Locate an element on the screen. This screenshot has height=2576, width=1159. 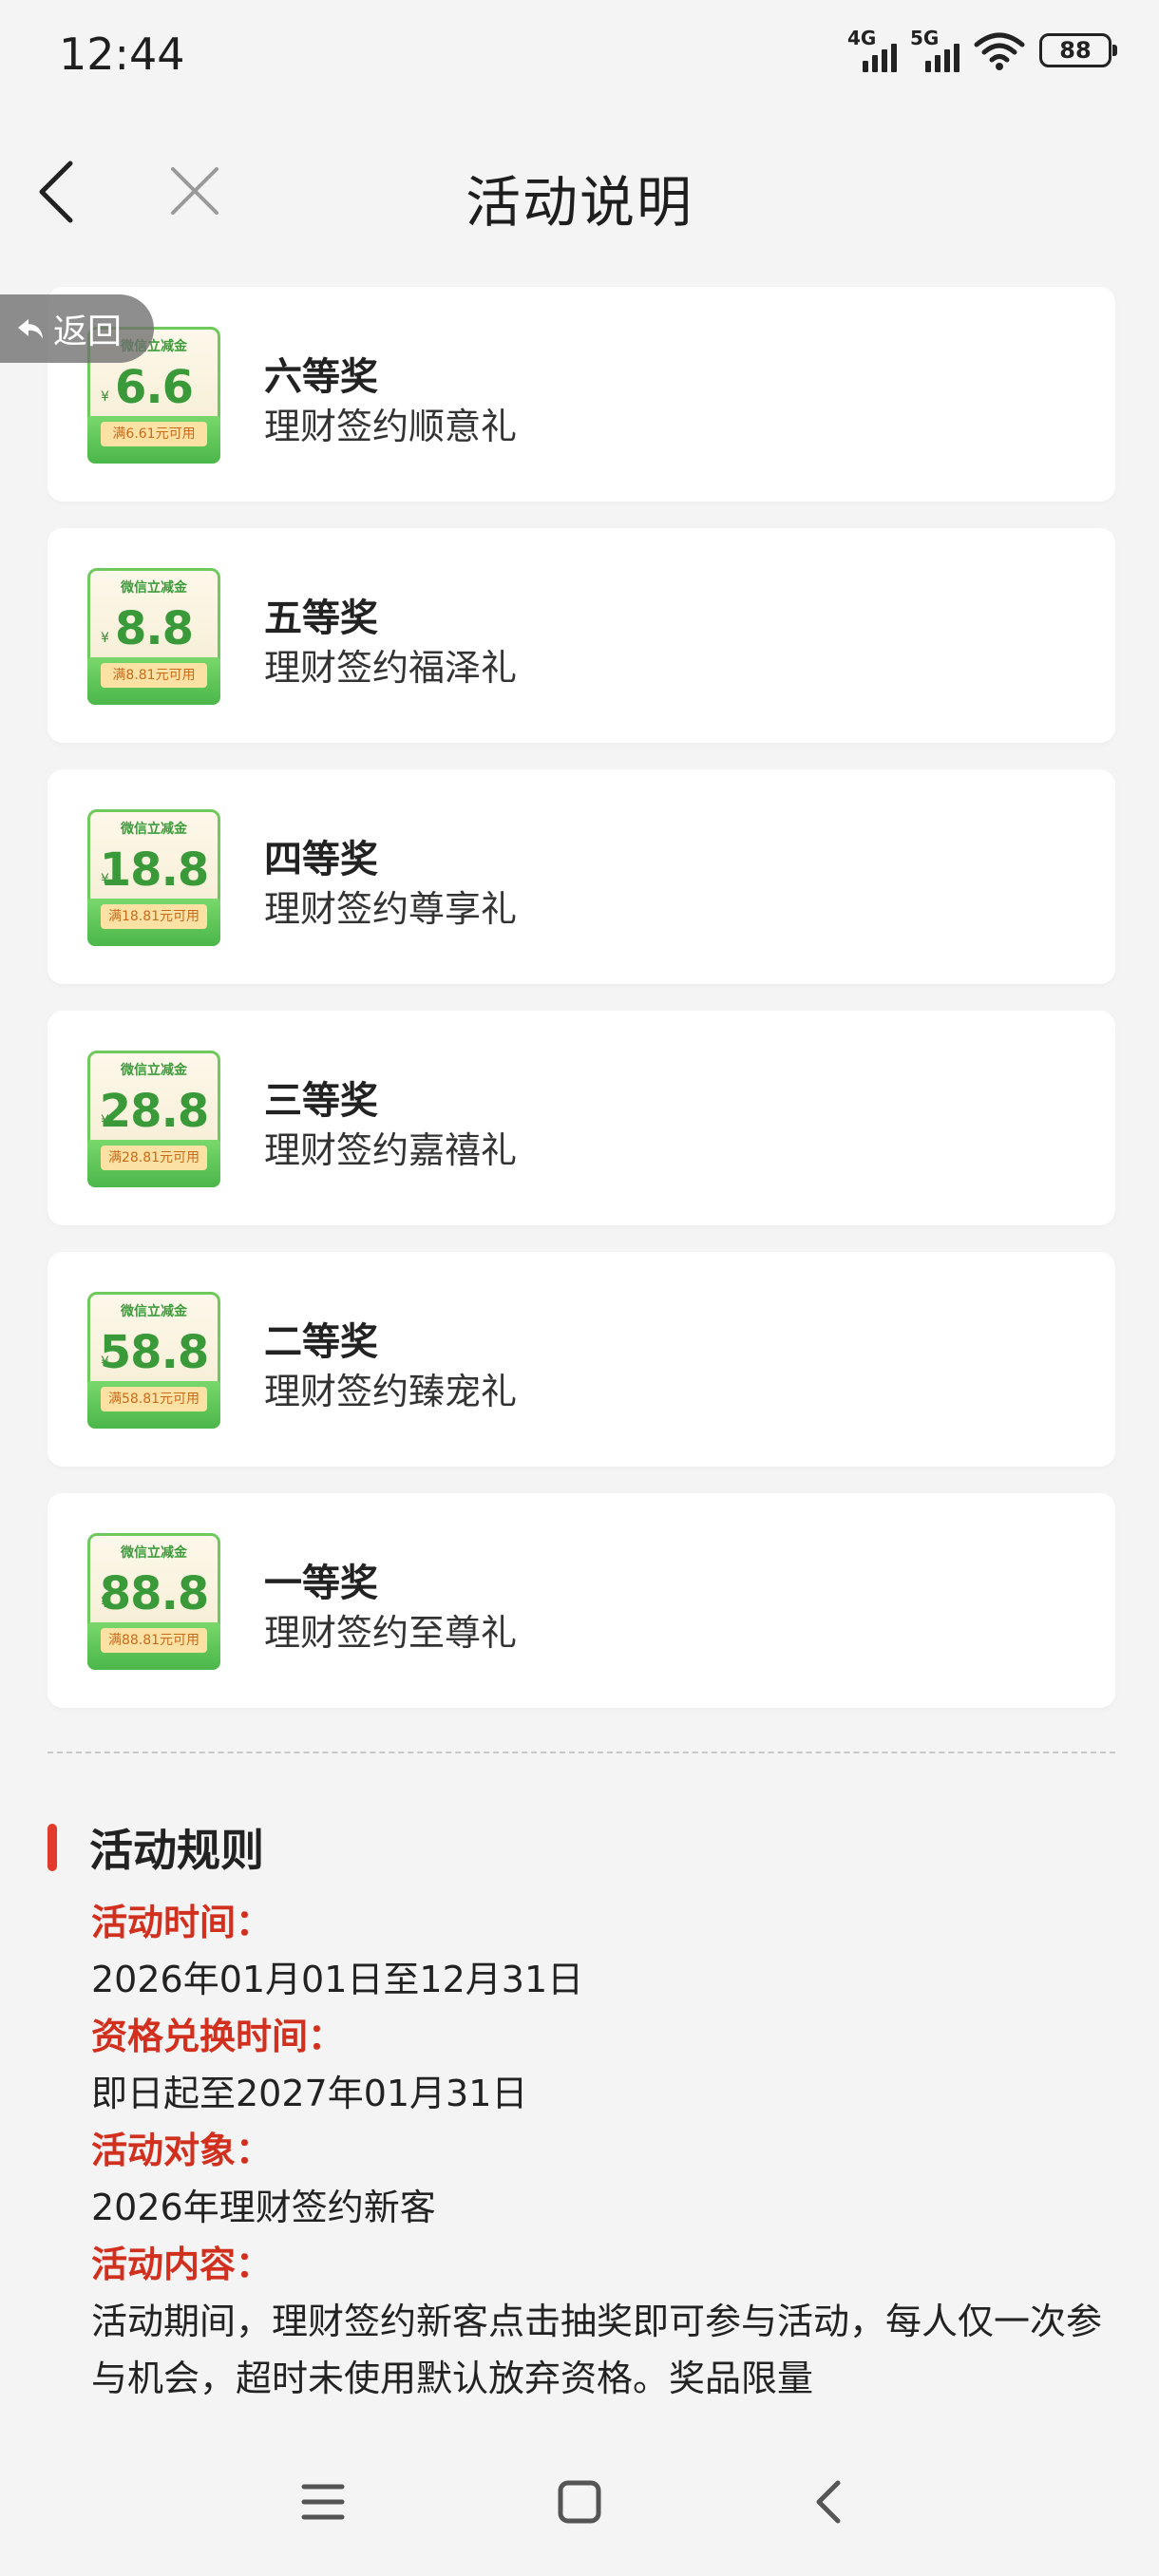
menu-icon is located at coordinates (323, 2501).